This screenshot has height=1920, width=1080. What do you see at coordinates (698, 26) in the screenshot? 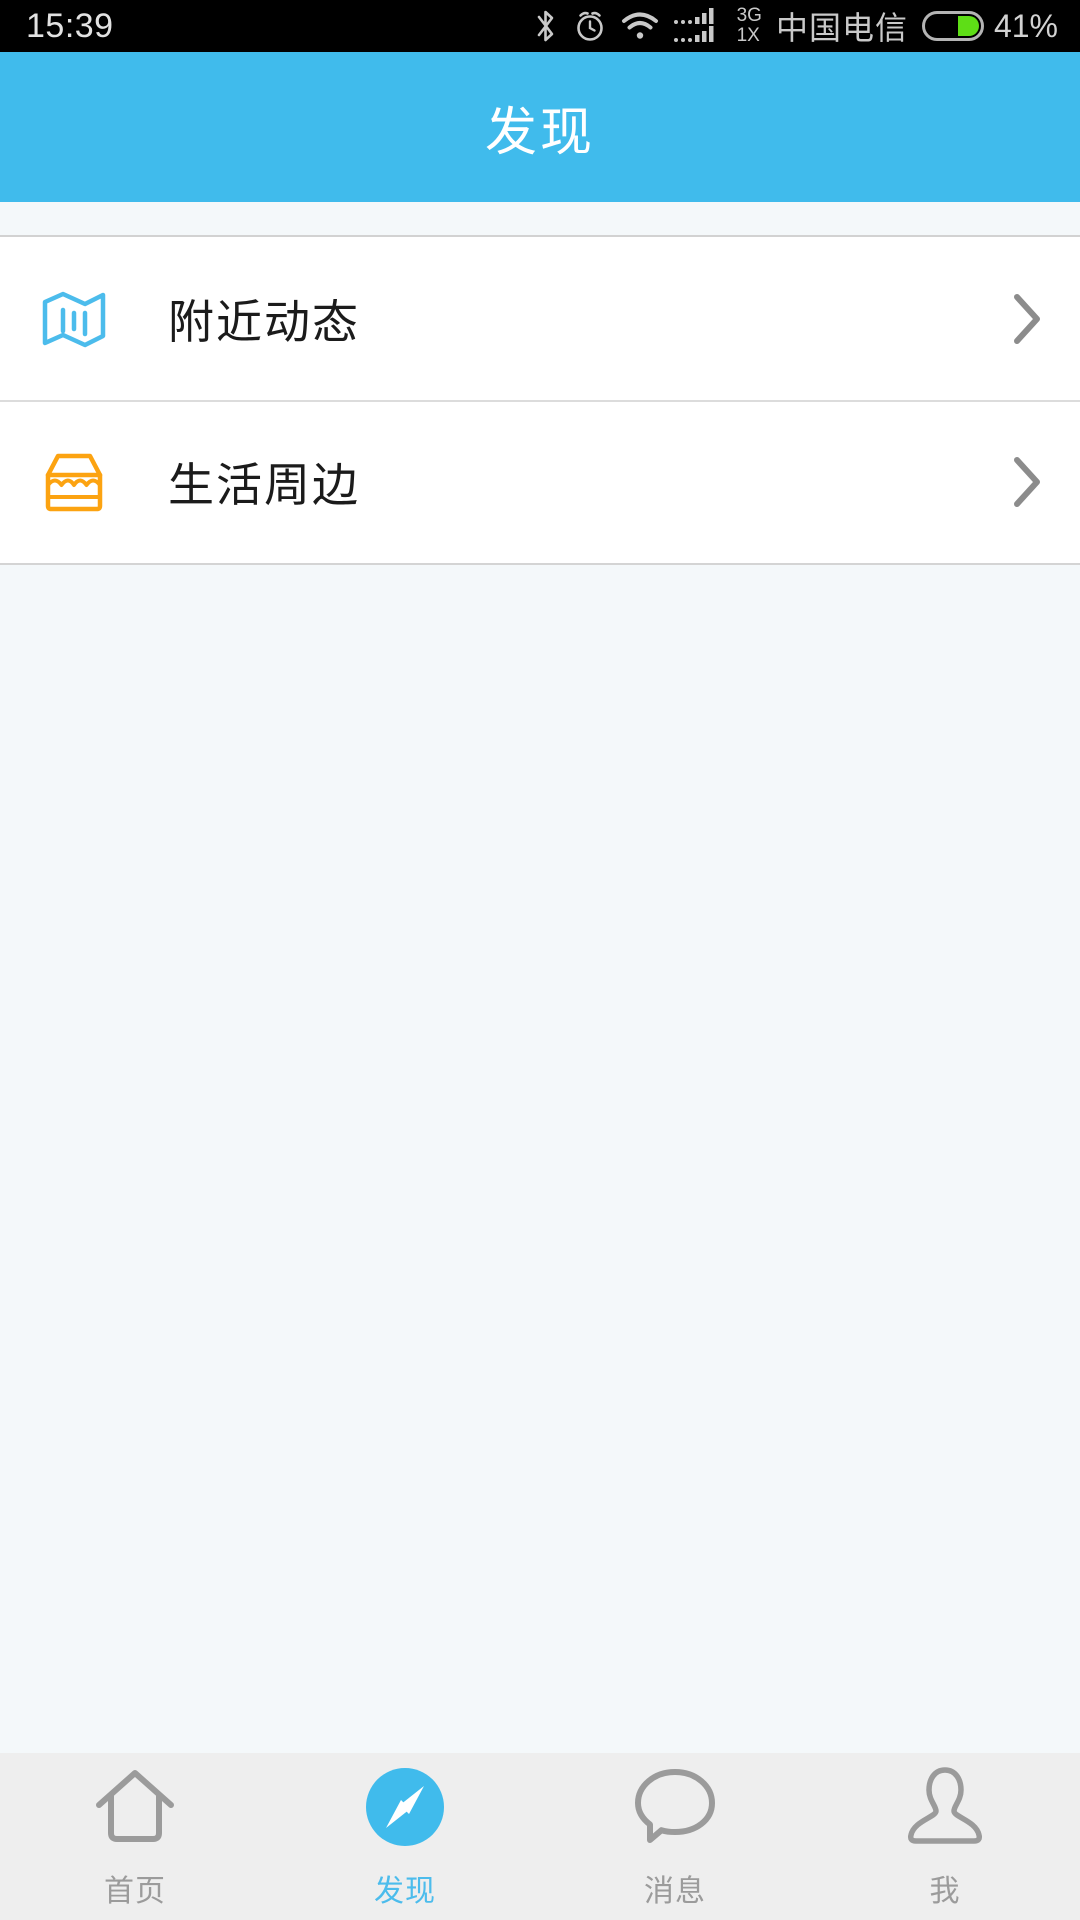
I see `signal-bars-icon` at bounding box center [698, 26].